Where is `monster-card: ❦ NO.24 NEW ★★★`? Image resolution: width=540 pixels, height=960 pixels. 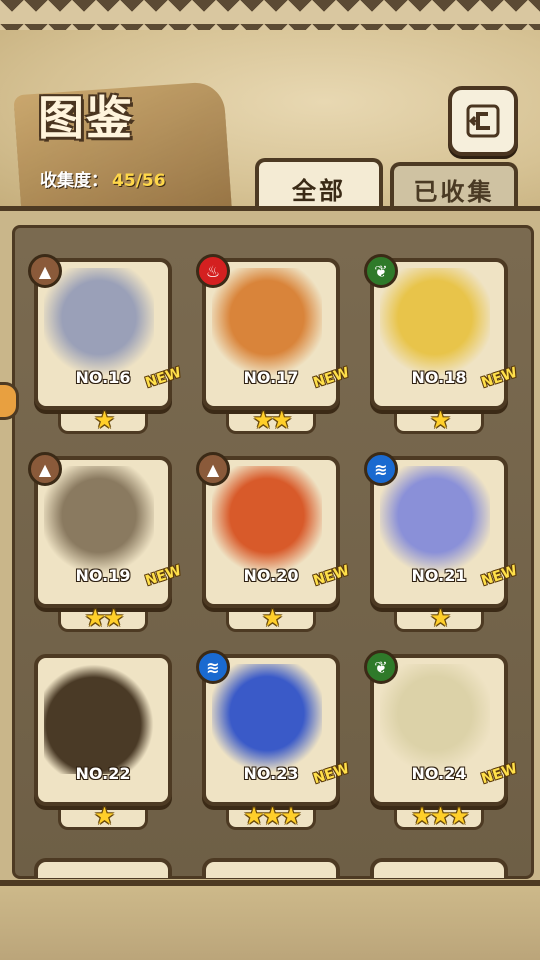
monster-card: ❦ NO.24 NEW ★★★ is located at coordinates (442, 740).